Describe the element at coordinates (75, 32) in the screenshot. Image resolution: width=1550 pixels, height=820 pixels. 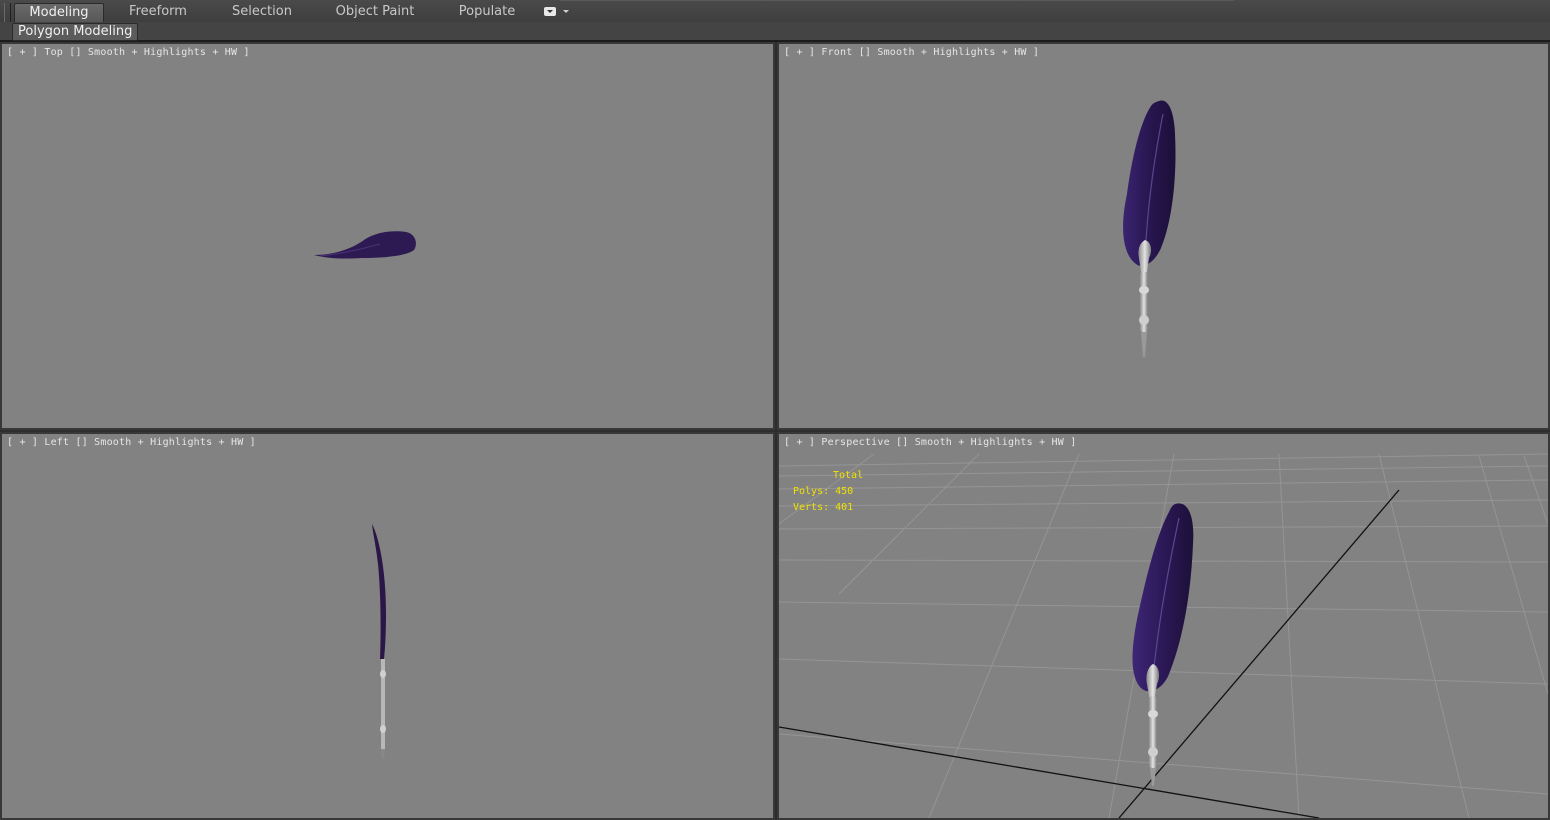
I see `polygon-modeling-panel-button: Polygon Modeling` at that location.